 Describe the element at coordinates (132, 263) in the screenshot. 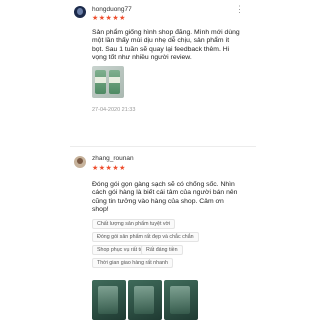

I see `review-tag: Thời gian giao hàng rất nhanh` at that location.